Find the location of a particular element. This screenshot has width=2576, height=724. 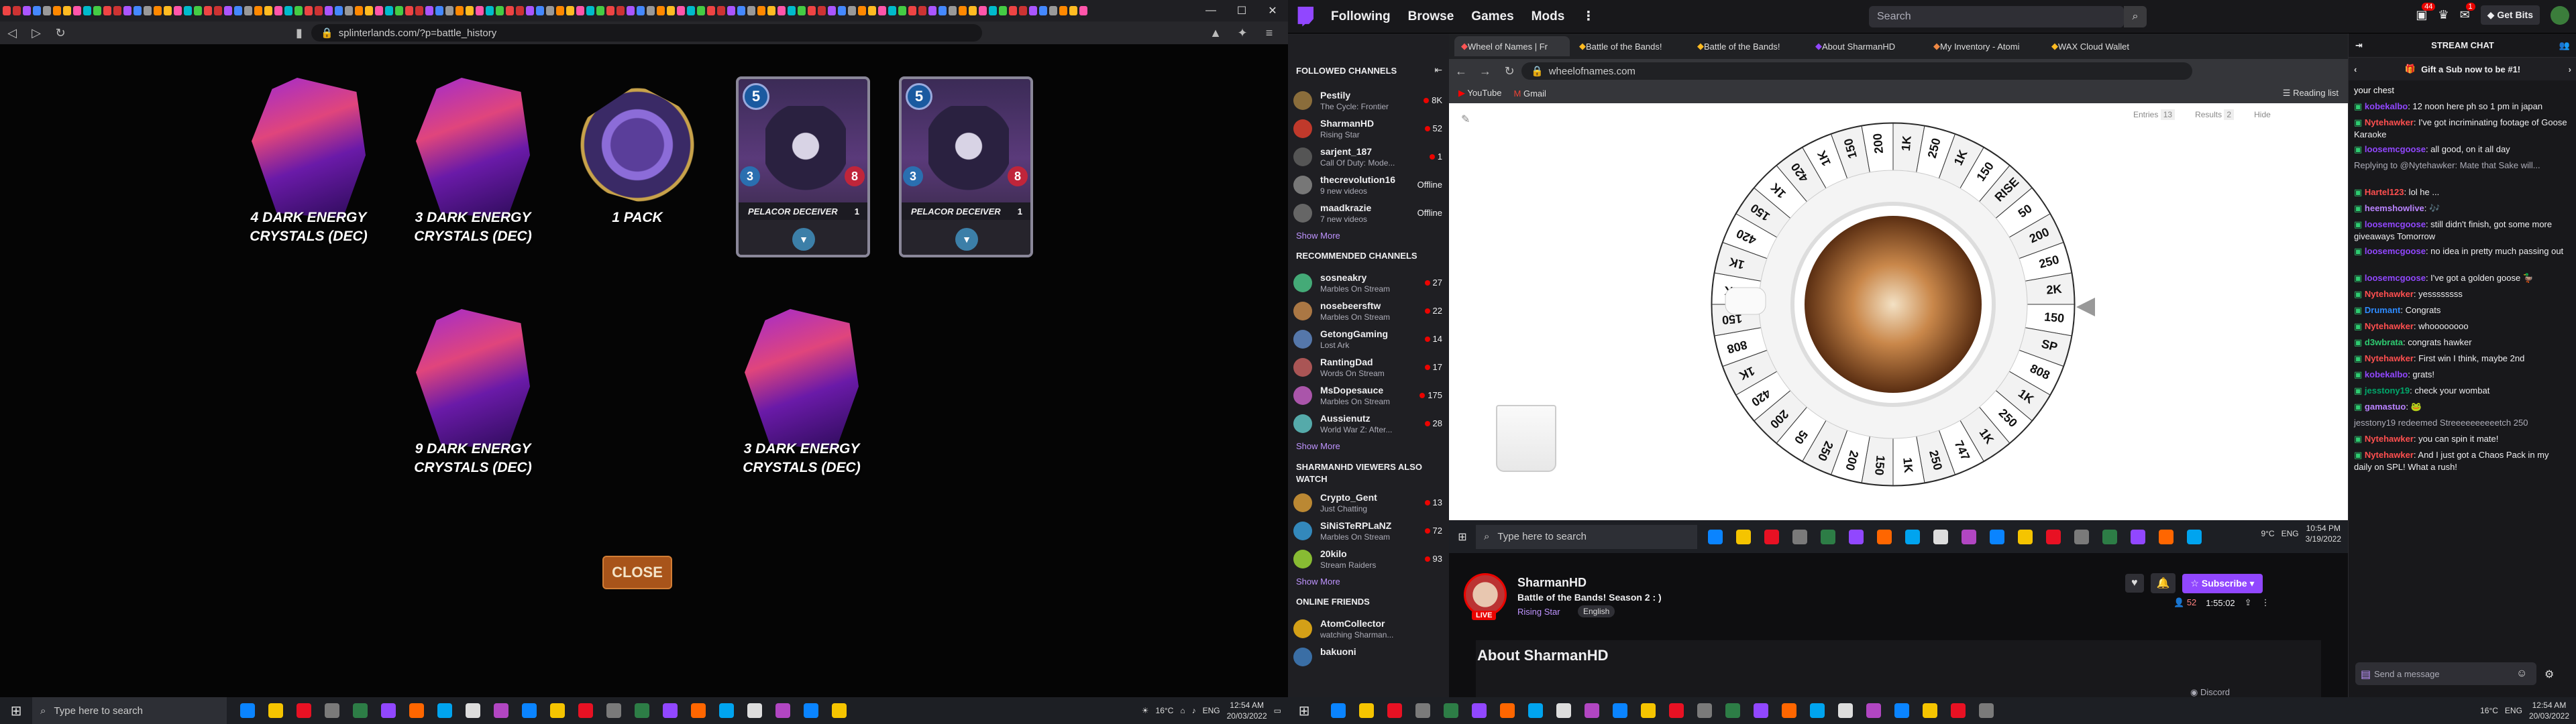

clock: 12:54 AM 20/03/2022 is located at coordinates (1247, 710).